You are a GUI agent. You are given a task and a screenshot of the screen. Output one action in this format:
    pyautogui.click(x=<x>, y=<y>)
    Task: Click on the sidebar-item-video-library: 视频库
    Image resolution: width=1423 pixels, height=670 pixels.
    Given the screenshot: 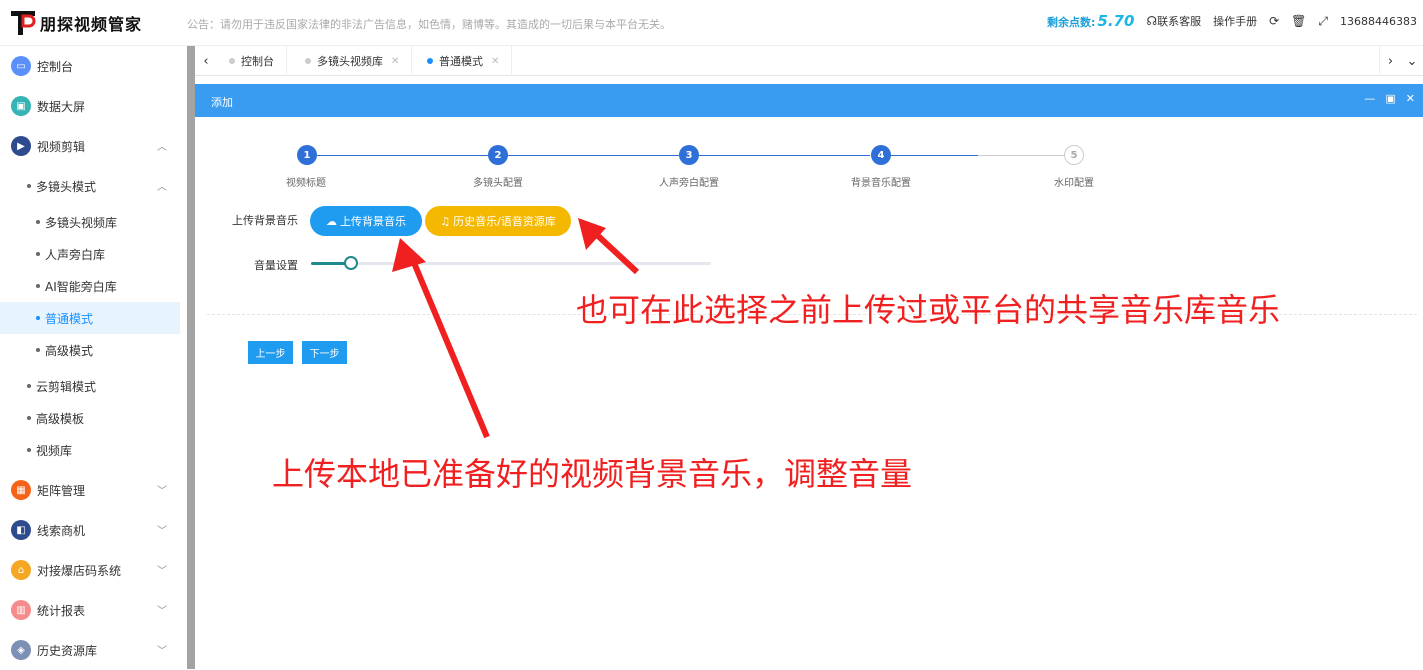 What is the action you would take?
    pyautogui.click(x=90, y=450)
    